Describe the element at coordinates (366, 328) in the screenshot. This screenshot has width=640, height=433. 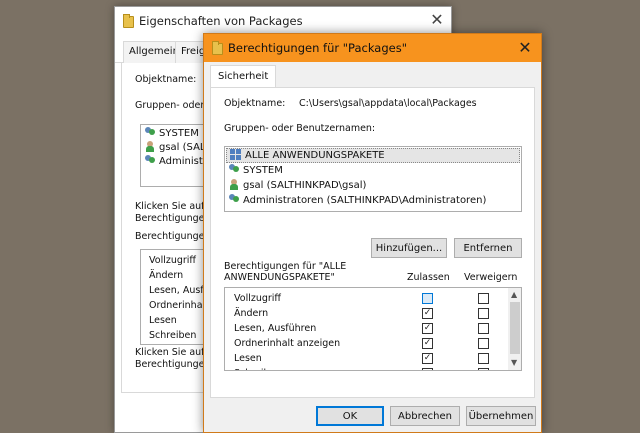
I see `permission-row: Lesen, Ausführen ✓` at that location.